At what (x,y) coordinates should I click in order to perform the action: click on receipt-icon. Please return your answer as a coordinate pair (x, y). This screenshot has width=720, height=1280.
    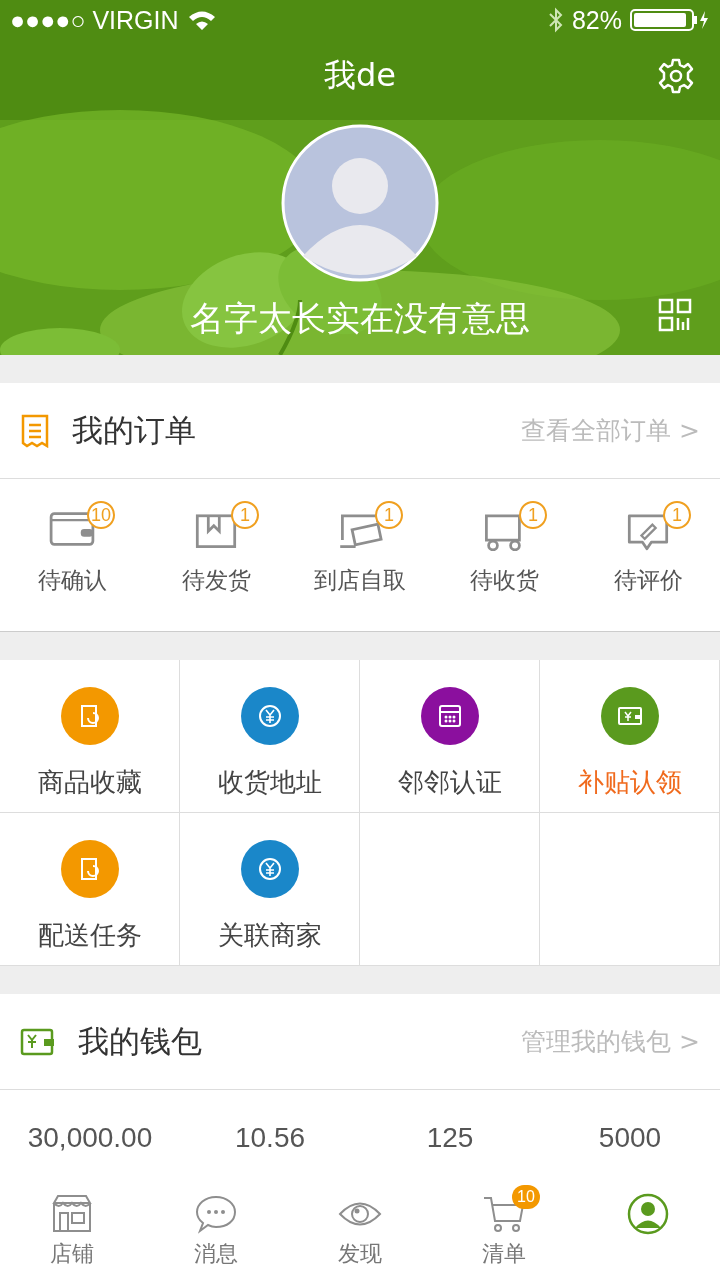
    Looking at the image, I should click on (35, 430).